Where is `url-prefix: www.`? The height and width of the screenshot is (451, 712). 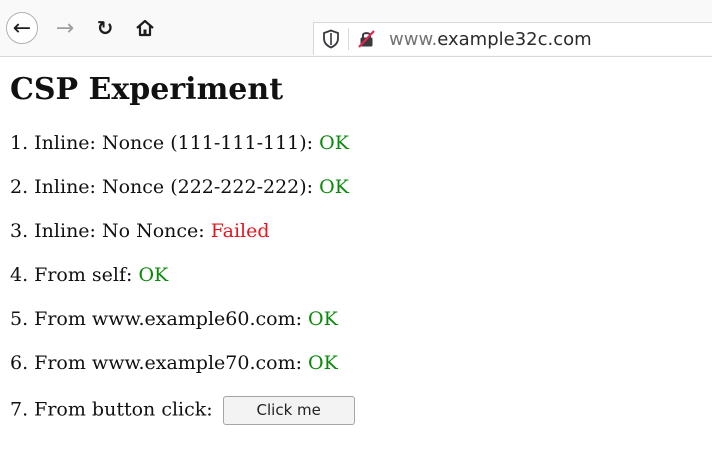 url-prefix: www. is located at coordinates (413, 39).